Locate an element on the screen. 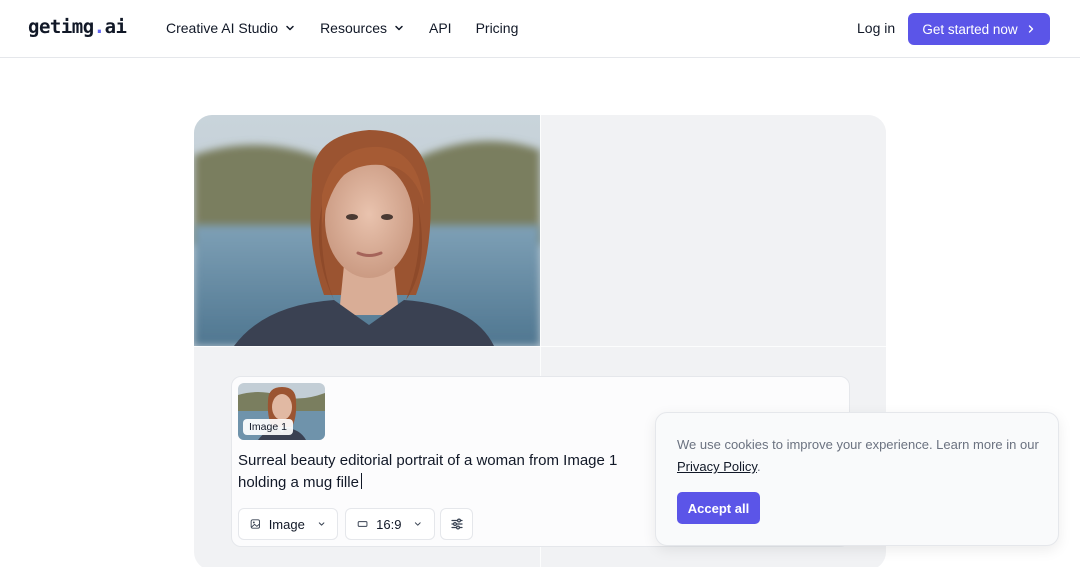 This screenshot has height=567, width=1080. nav-pricing: Pricing is located at coordinates (497, 28).